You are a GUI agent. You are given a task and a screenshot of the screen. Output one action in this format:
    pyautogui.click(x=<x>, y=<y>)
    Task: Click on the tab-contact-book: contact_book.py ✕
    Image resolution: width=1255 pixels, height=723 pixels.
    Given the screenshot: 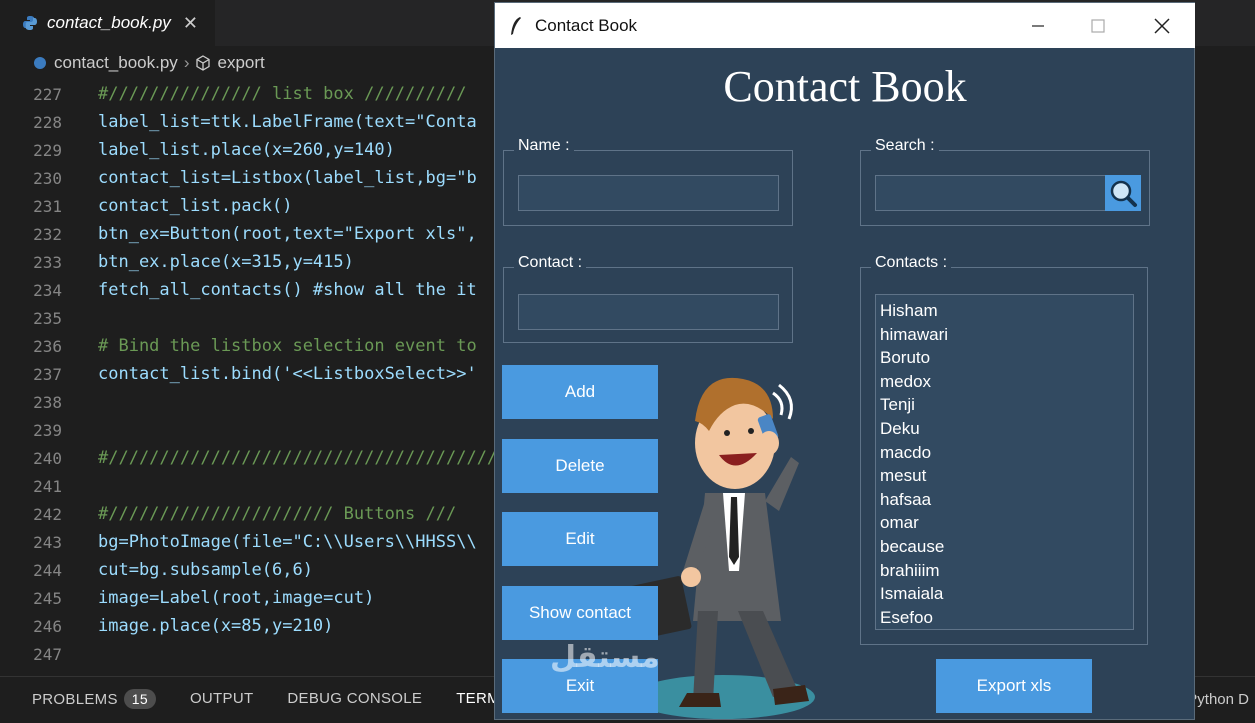 What is the action you would take?
    pyautogui.click(x=107, y=23)
    